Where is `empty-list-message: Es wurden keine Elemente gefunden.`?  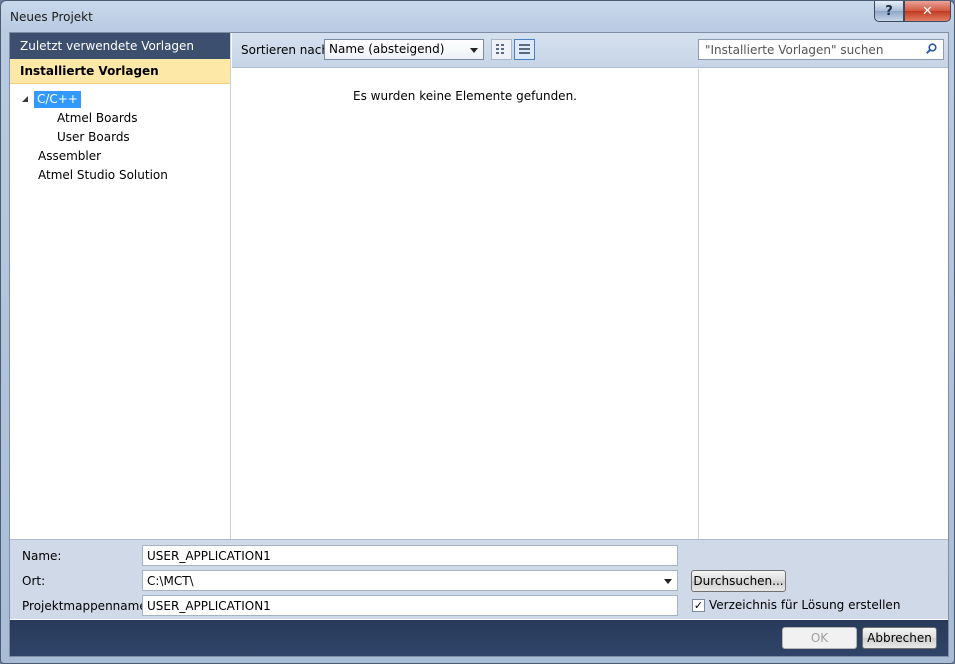 empty-list-message: Es wurden keine Elemente gefunden. is located at coordinates (465, 96).